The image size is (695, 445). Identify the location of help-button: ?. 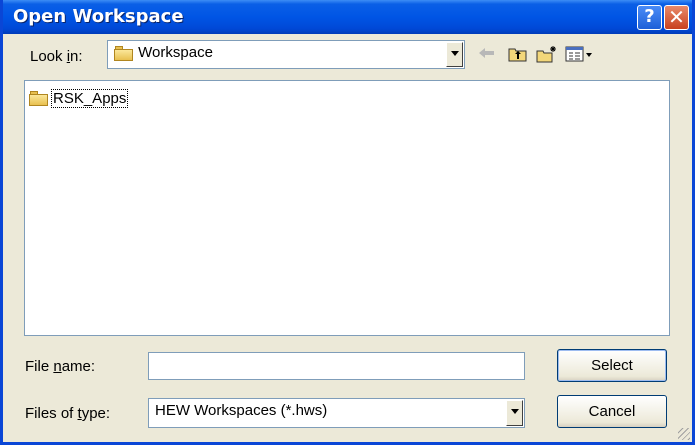
(649, 17).